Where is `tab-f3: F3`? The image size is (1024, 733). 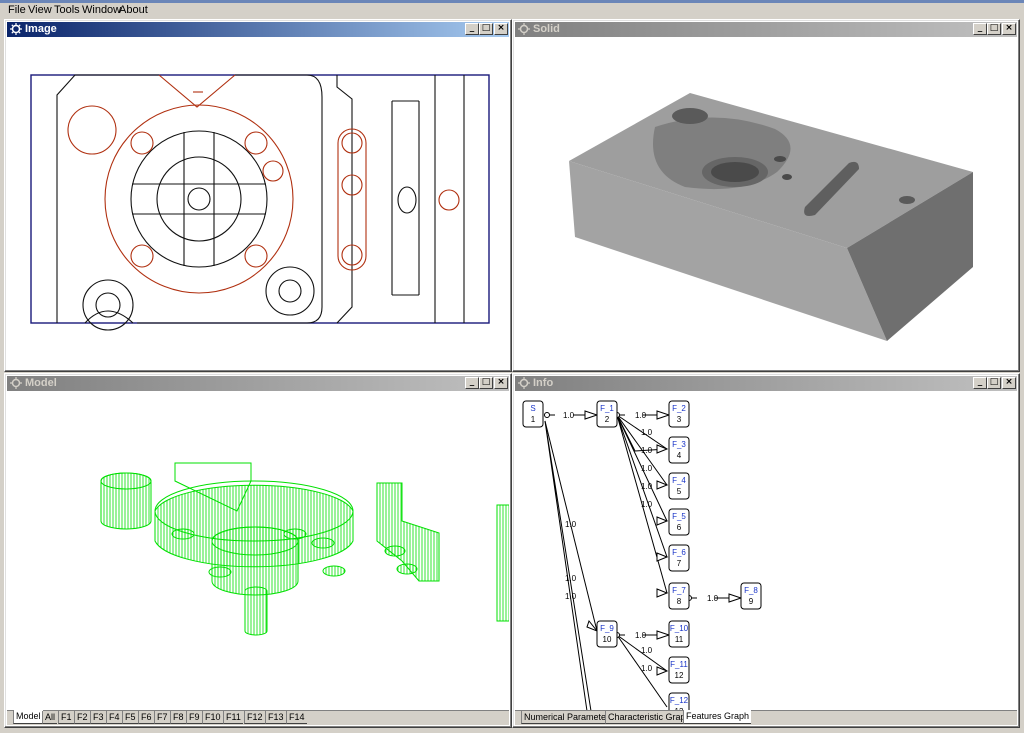
tab-f3: F3 is located at coordinates (98, 717).